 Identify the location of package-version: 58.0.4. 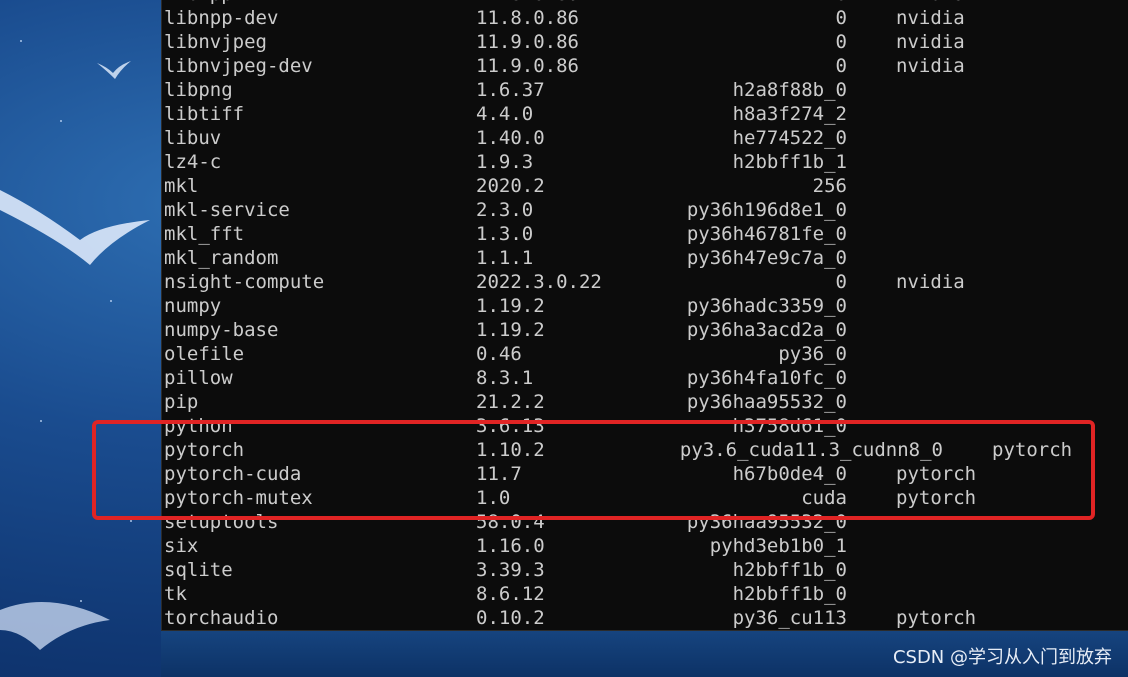
(510, 522).